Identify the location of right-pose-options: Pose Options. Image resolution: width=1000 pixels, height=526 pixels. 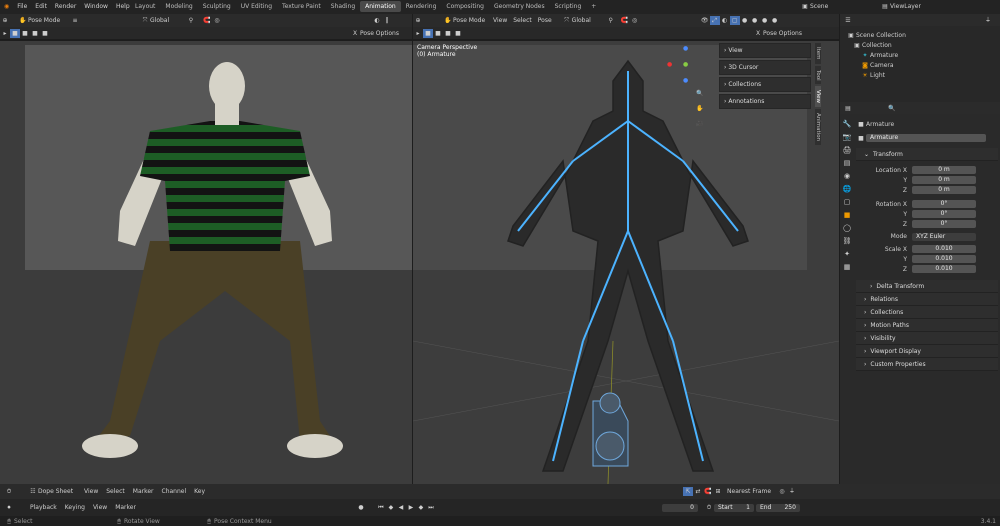
(782, 33).